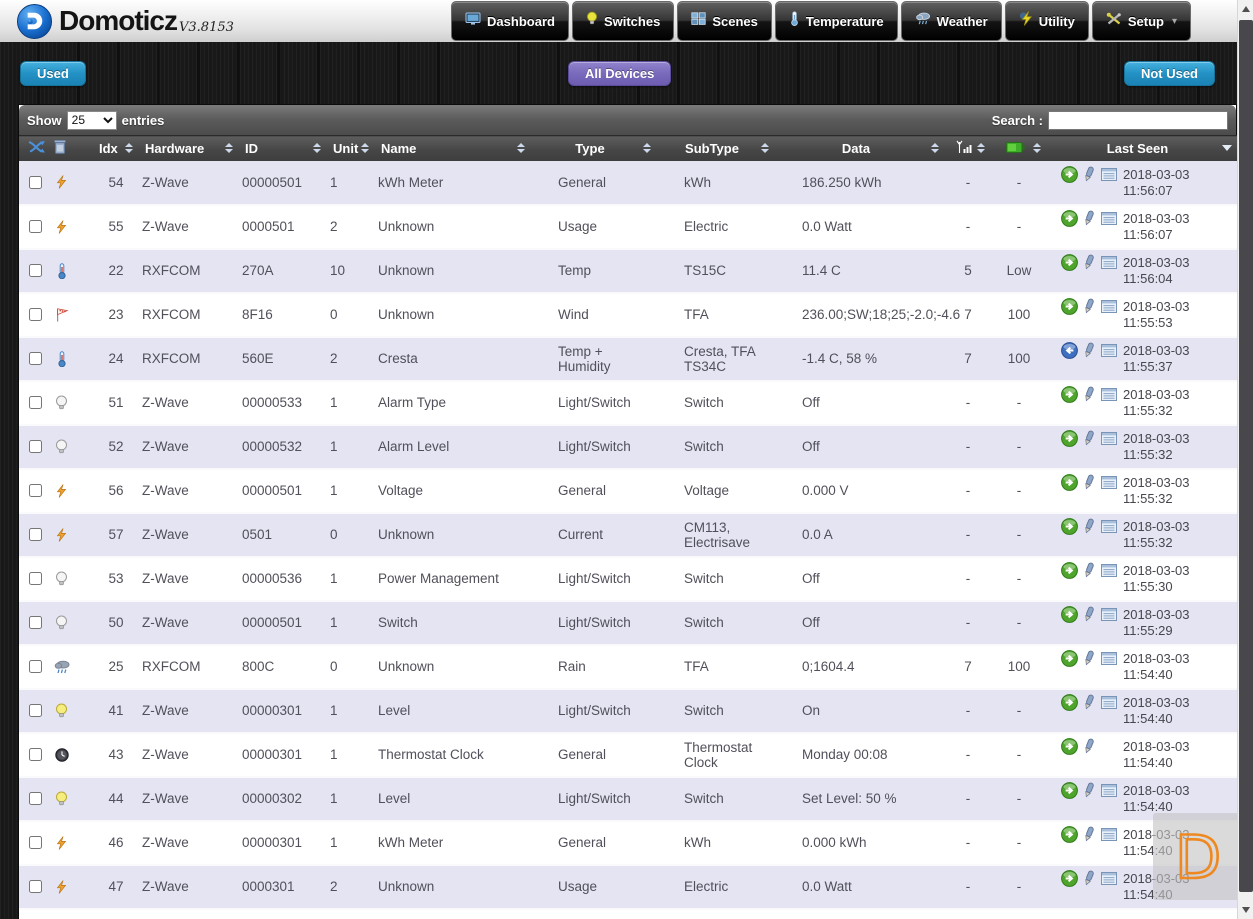 This screenshot has height=919, width=1253. I want to click on column-idx: Idx, so click(116, 148).